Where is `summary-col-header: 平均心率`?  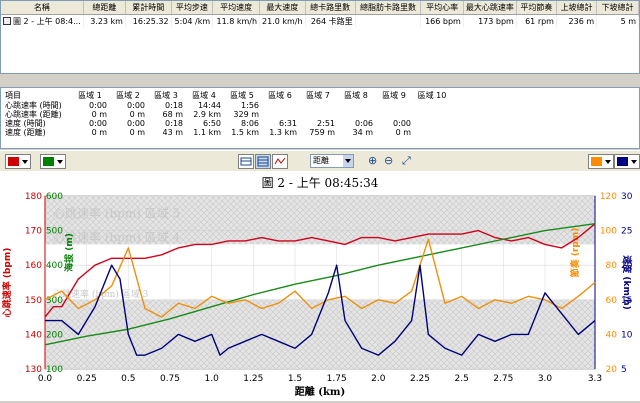
summary-col-header: 平均心率 is located at coordinates (442, 8).